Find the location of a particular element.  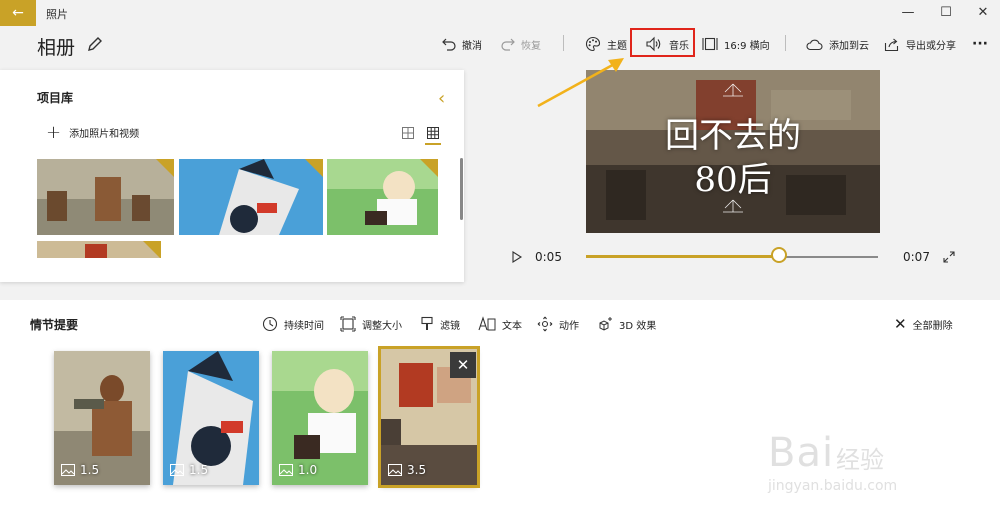

progress-slider-thumb is located at coordinates (779, 255).